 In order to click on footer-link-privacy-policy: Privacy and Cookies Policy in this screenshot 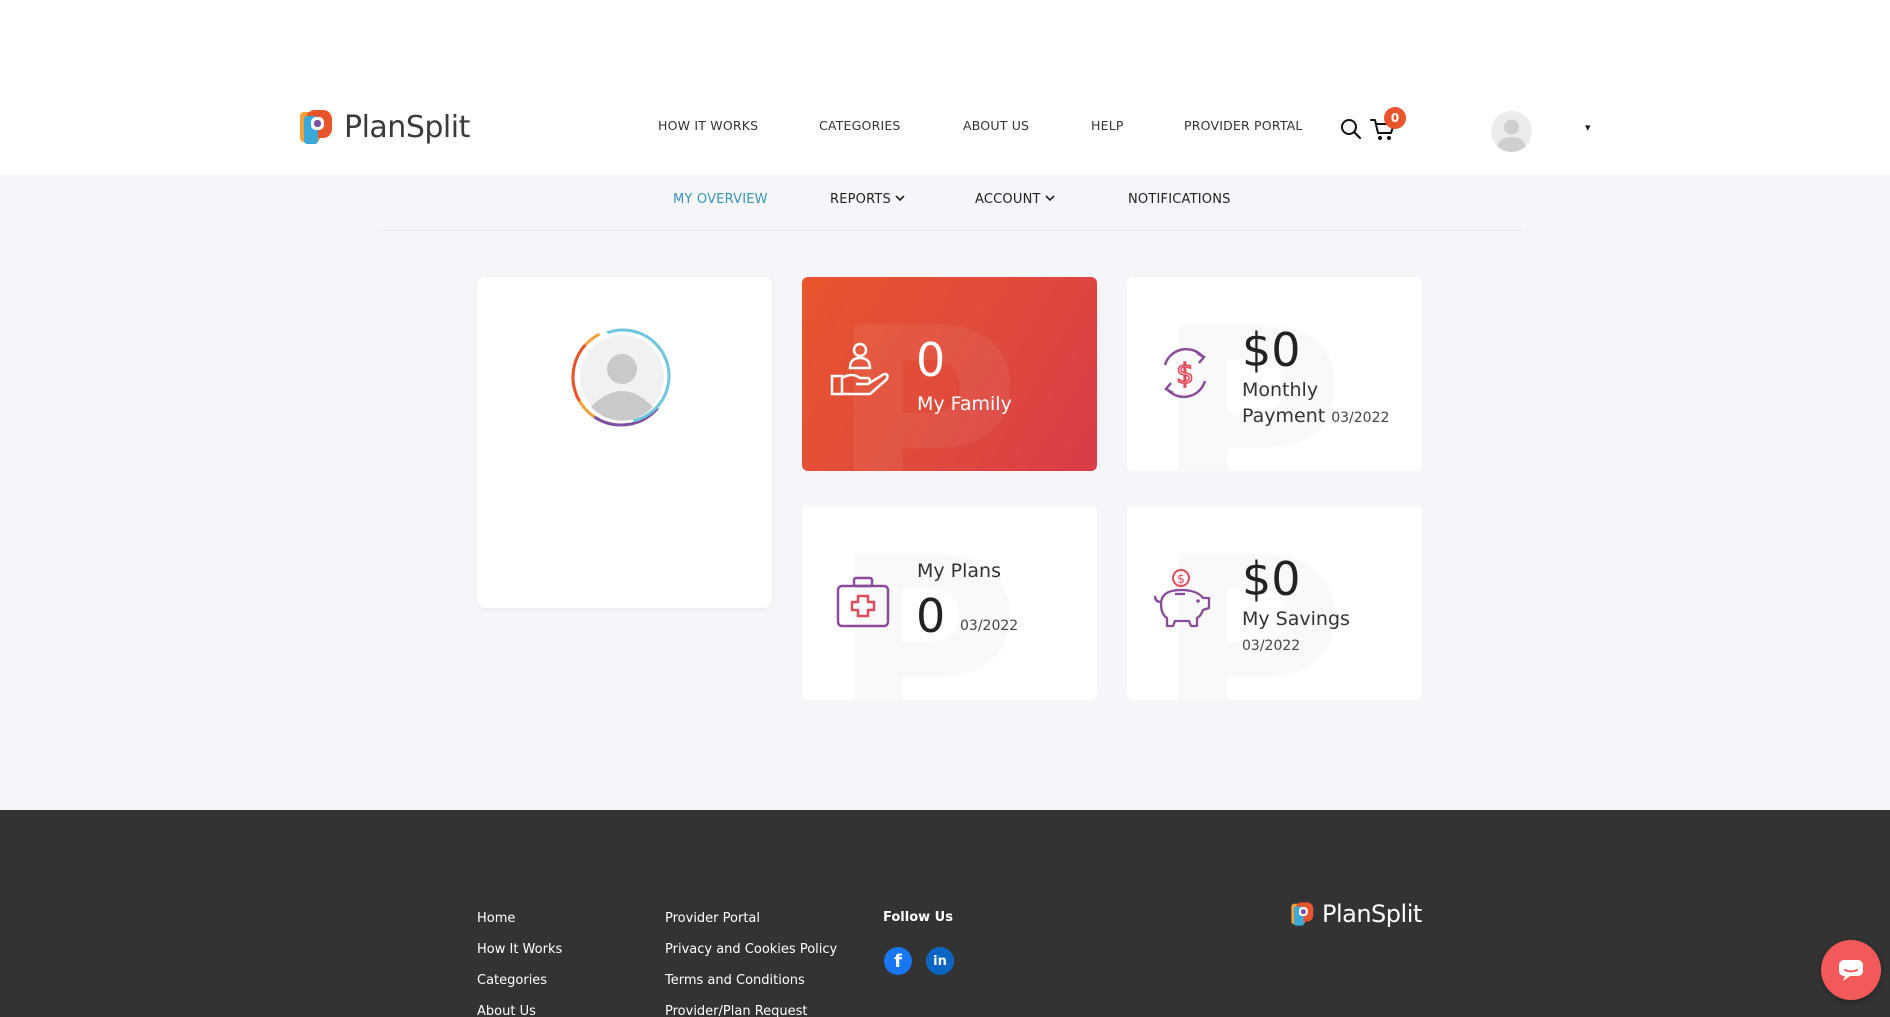, I will do `click(751, 956)`.